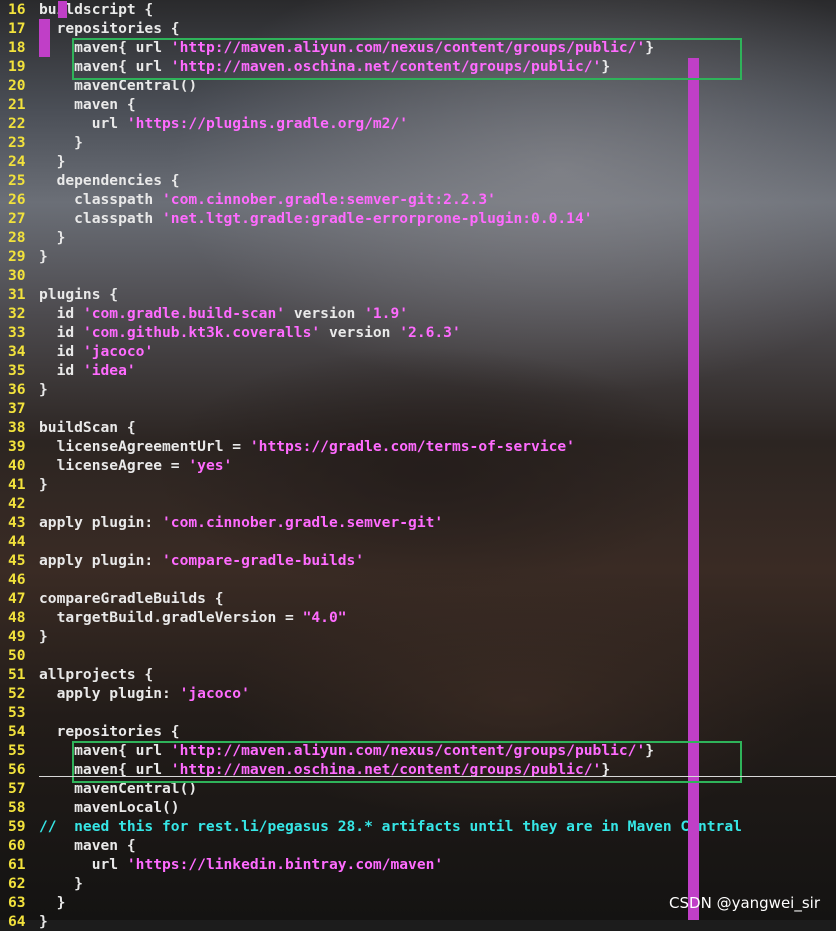 The width and height of the screenshot is (836, 931). I want to click on line-number: 34, so click(17, 351).